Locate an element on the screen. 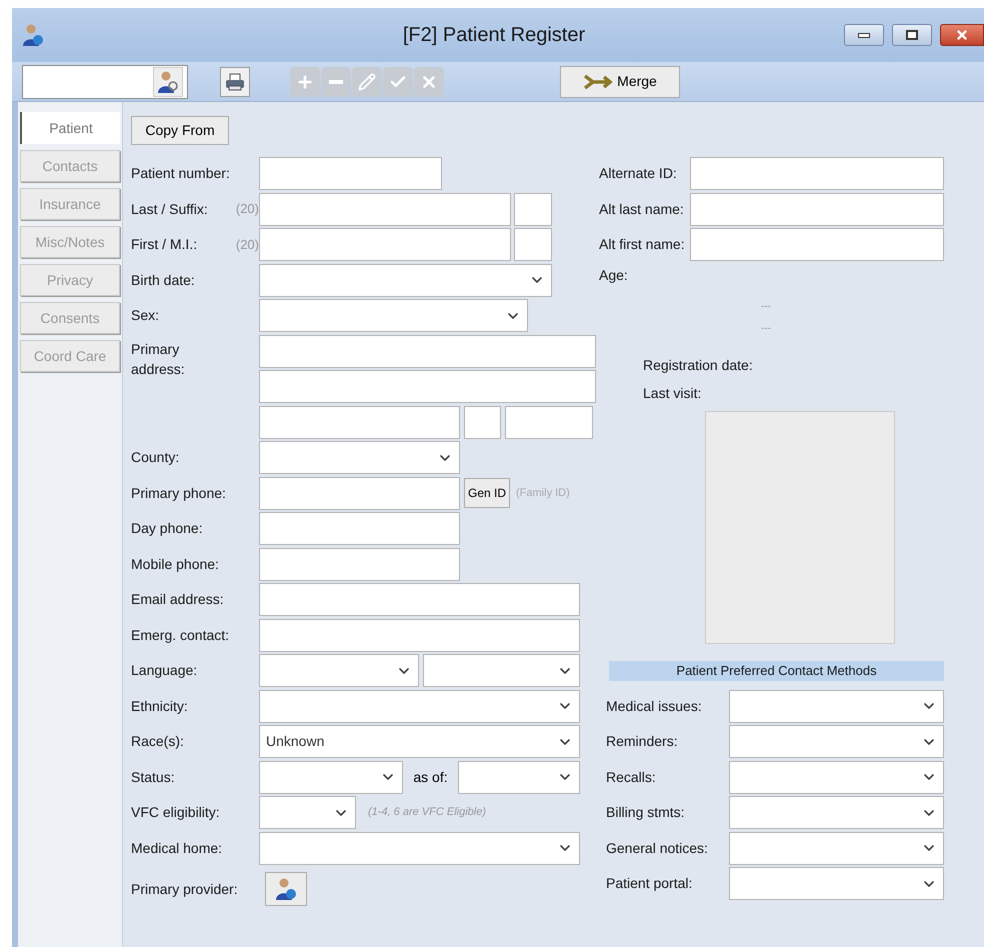 The width and height of the screenshot is (984, 947). field-label: Recalls: is located at coordinates (631, 777).